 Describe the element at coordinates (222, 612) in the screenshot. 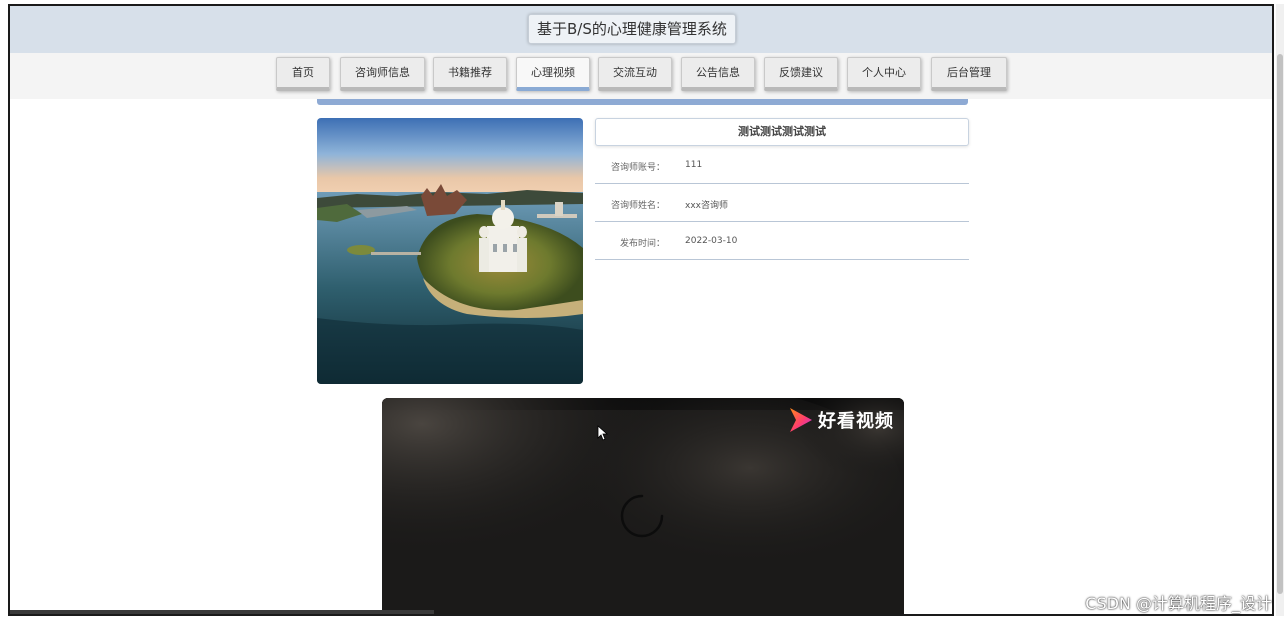

I see `status-bar` at that location.